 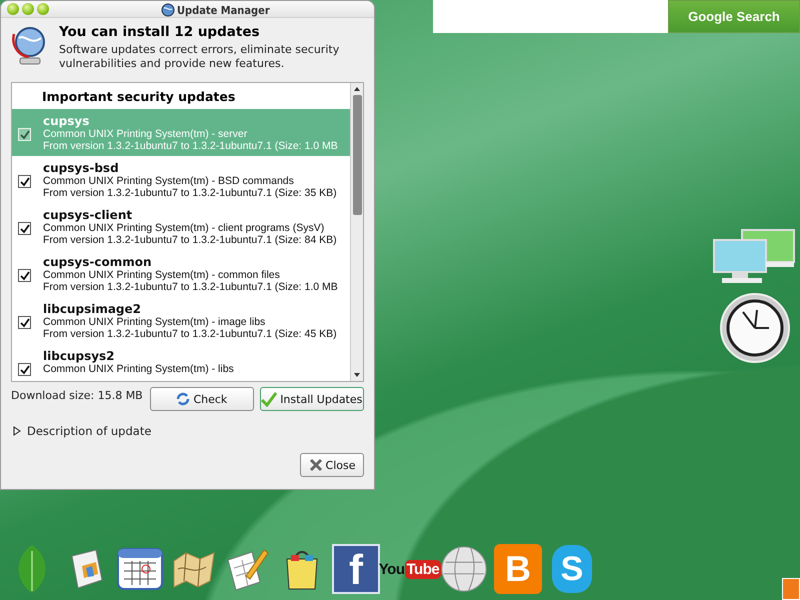 What do you see at coordinates (755, 328) in the screenshot?
I see `clock-icon` at bounding box center [755, 328].